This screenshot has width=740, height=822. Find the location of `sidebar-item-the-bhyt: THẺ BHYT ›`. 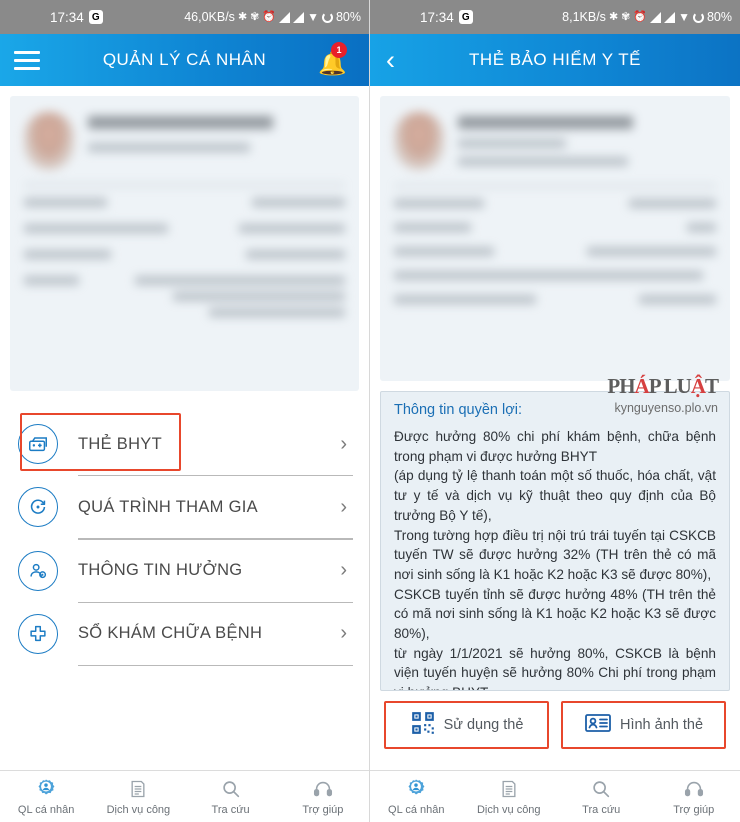

sidebar-item-the-bhyt: THẺ BHYT › is located at coordinates (184, 444).